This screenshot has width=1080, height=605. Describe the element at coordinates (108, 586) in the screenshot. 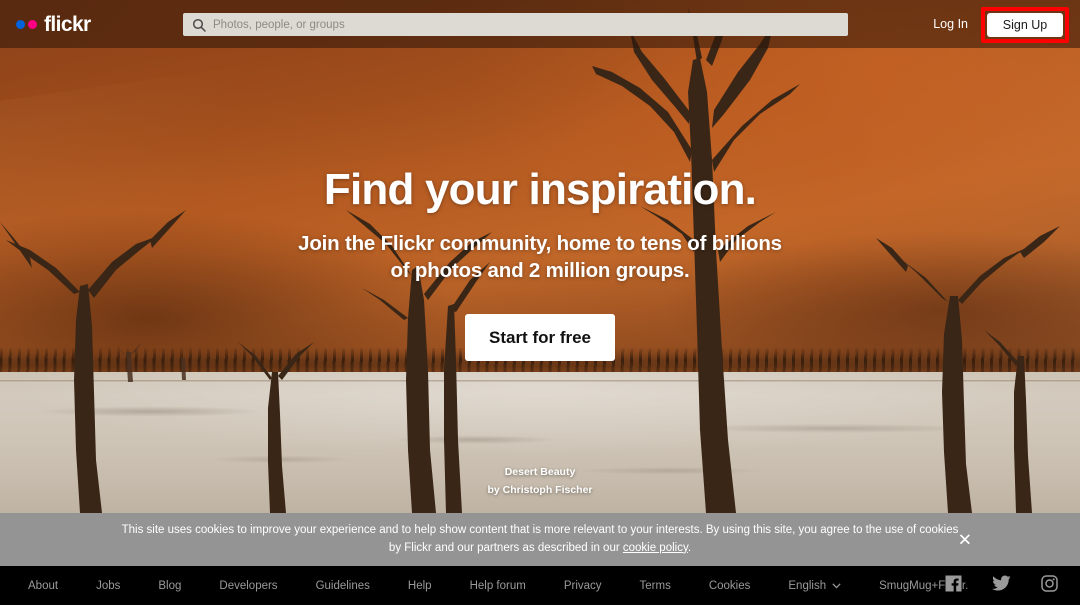

I see `footer-link-jobs: Jobs` at that location.